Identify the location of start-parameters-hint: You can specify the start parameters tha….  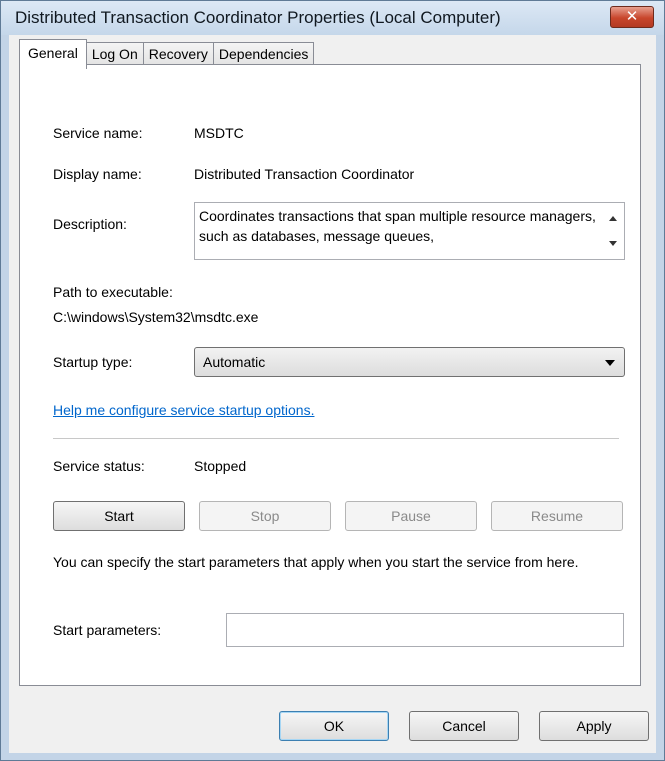
(316, 562).